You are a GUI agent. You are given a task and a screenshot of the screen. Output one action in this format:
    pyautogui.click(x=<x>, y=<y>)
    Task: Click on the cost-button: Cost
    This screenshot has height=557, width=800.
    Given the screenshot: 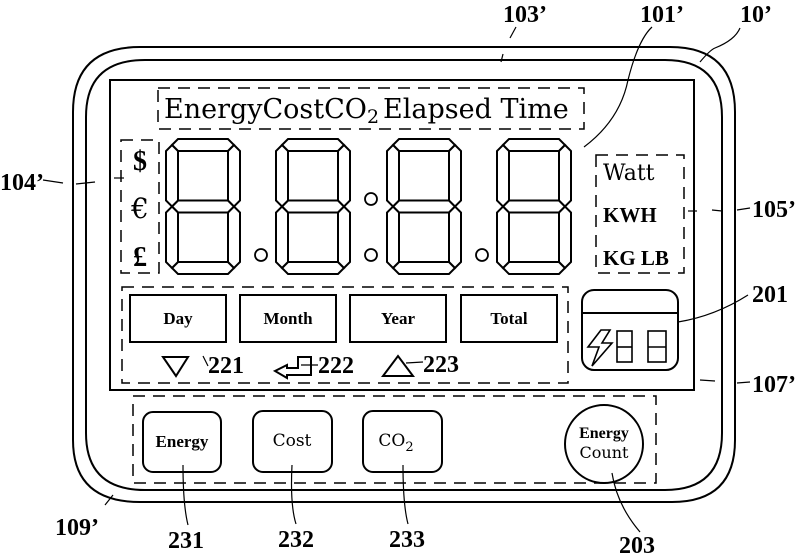 What is the action you would take?
    pyautogui.click(x=292, y=441)
    